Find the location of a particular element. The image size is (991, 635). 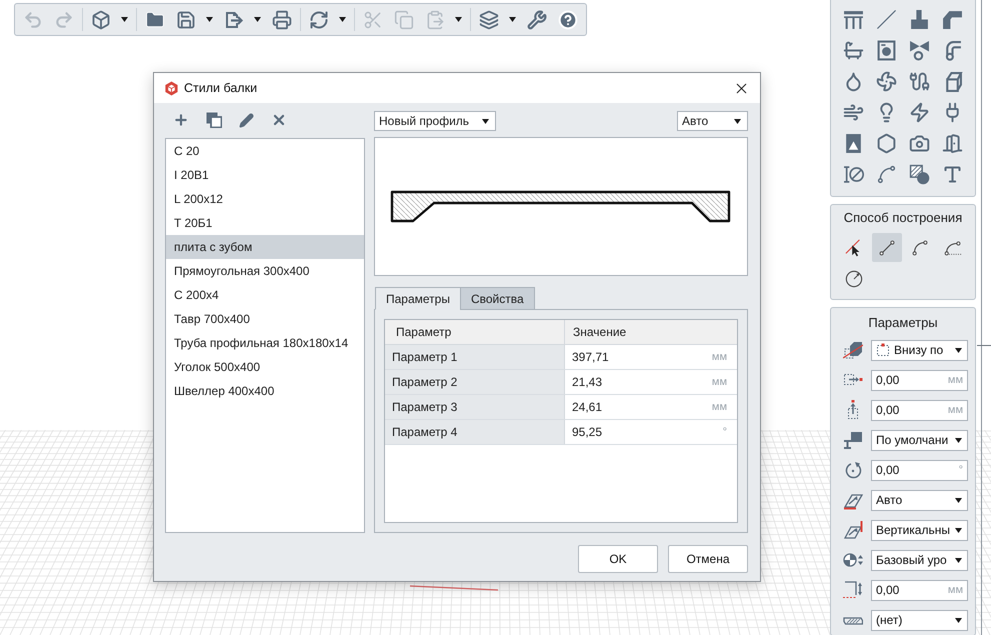

column-header: Значение is located at coordinates (600, 332).